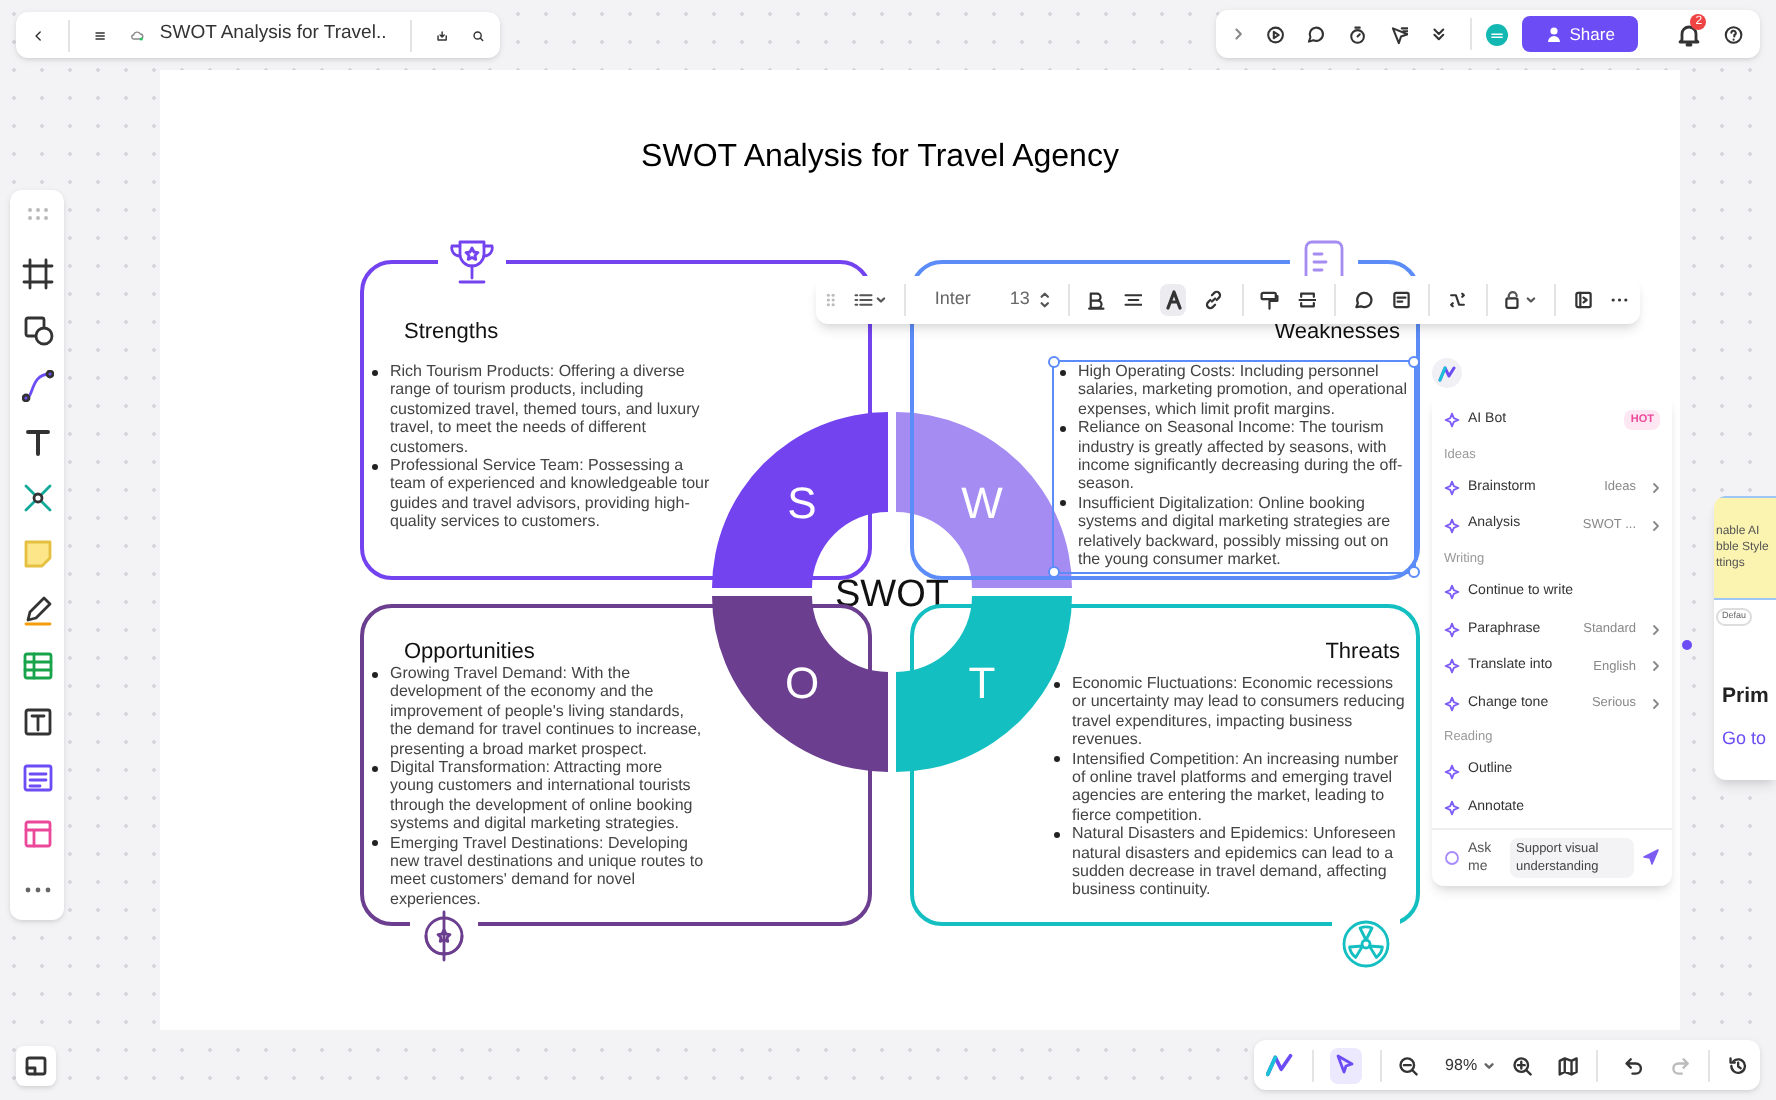 This screenshot has width=1776, height=1100. I want to click on quadrant-letter: O, so click(802, 683).